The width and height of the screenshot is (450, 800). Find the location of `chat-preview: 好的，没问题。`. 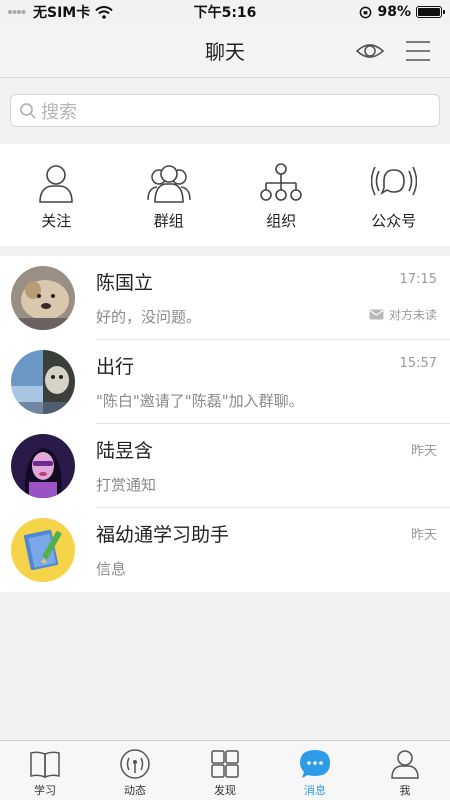

chat-preview: 好的，没问题。 is located at coordinates (149, 317).